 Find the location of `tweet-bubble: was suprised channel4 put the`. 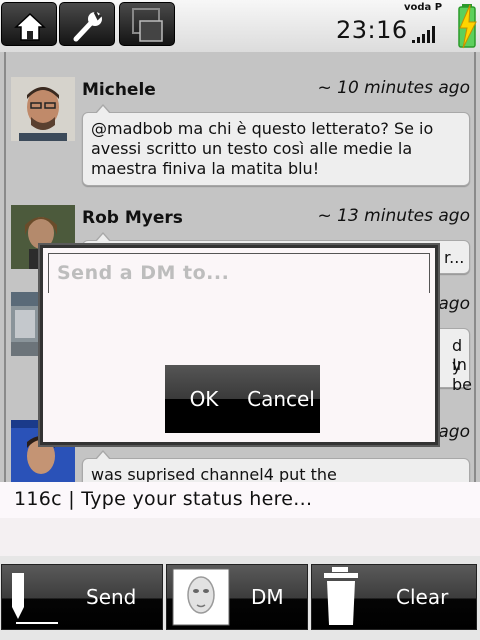

tweet-bubble: was suprised channel4 put the is located at coordinates (276, 466).